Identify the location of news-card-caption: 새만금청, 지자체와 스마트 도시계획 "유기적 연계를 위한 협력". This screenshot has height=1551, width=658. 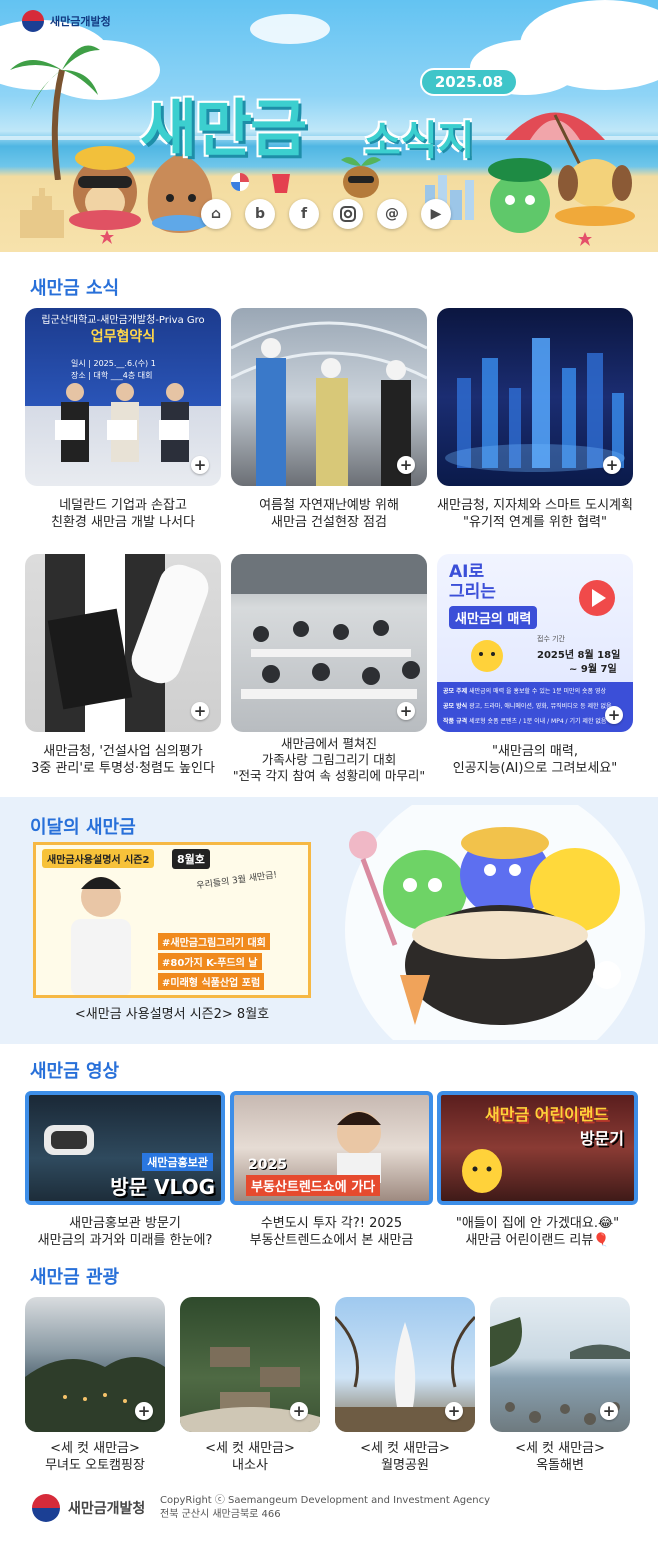
(535, 514).